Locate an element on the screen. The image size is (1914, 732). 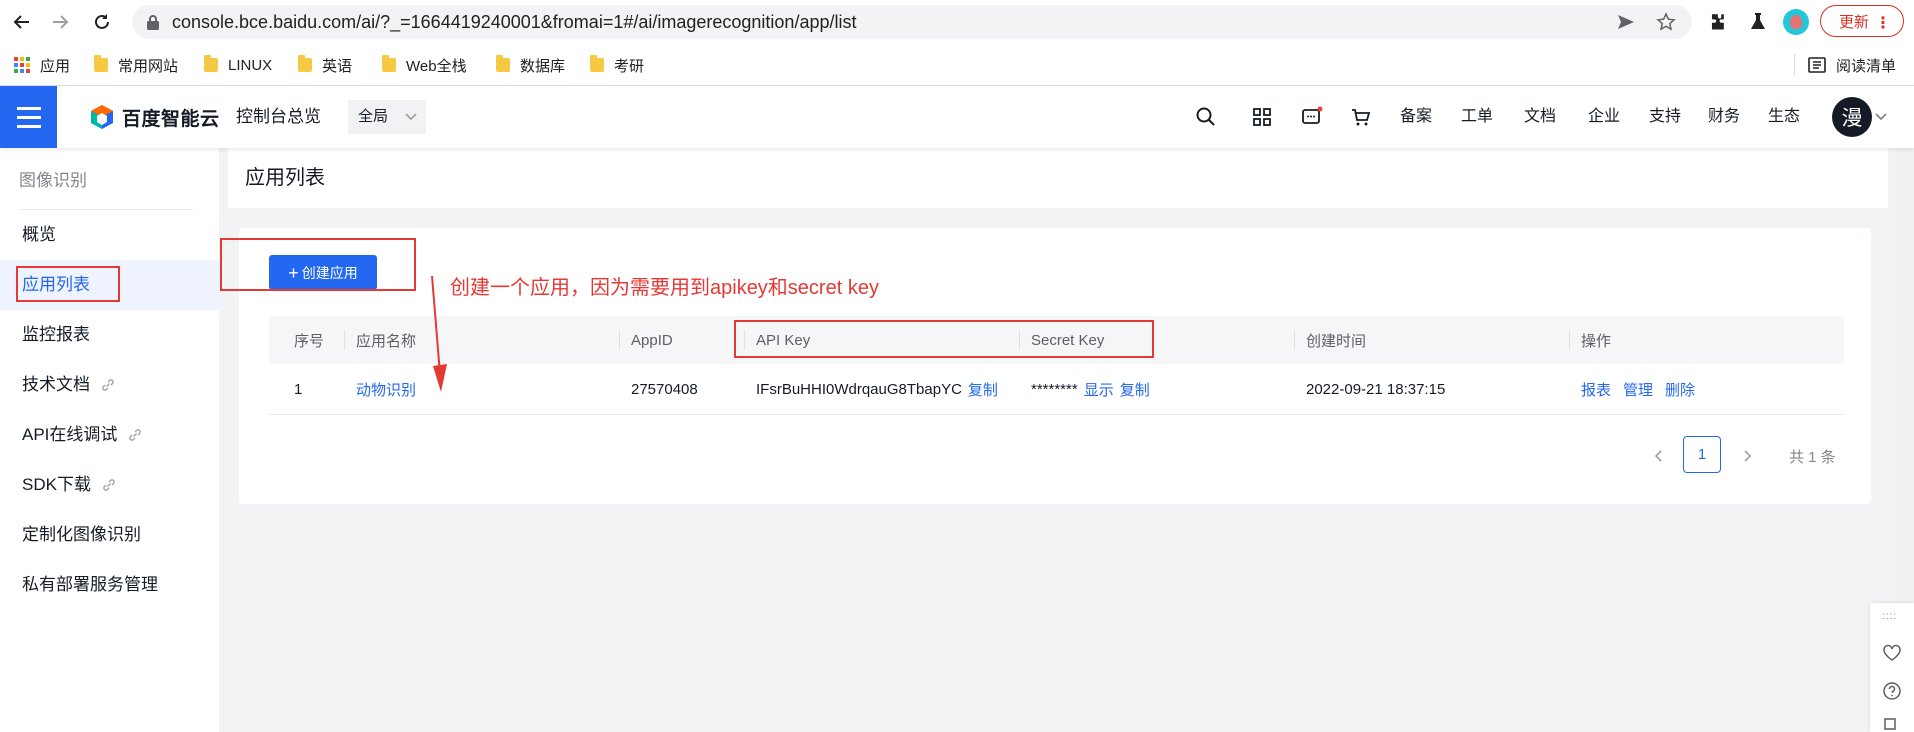
pagination-total: 共 1 条 is located at coordinates (1812, 457).